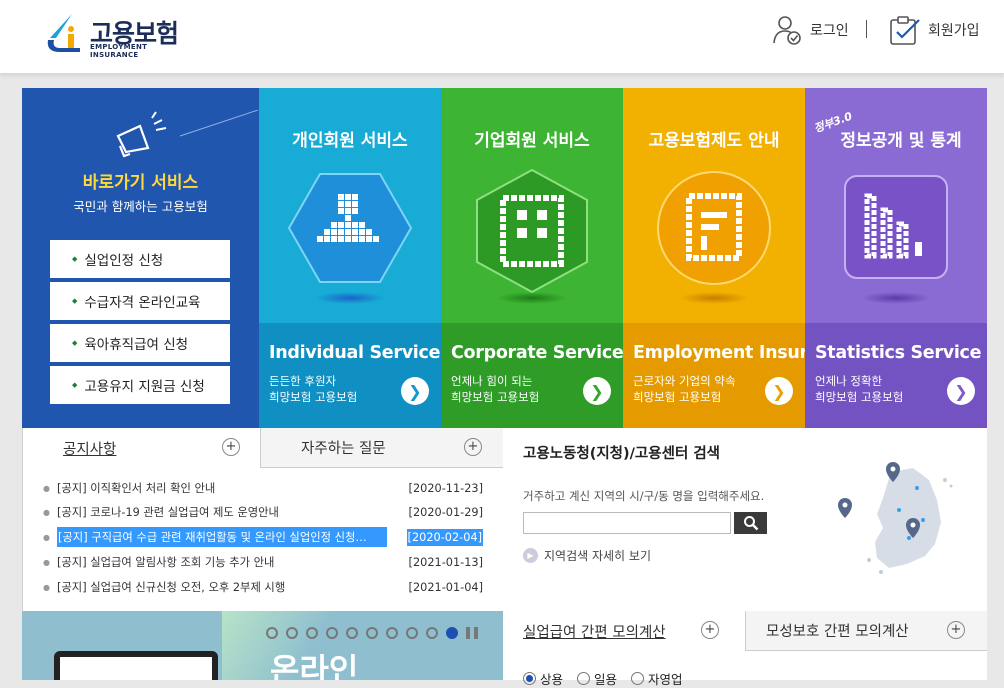 This screenshot has height=688, width=1004. What do you see at coordinates (472, 633) in the screenshot?
I see `pause-icon` at bounding box center [472, 633].